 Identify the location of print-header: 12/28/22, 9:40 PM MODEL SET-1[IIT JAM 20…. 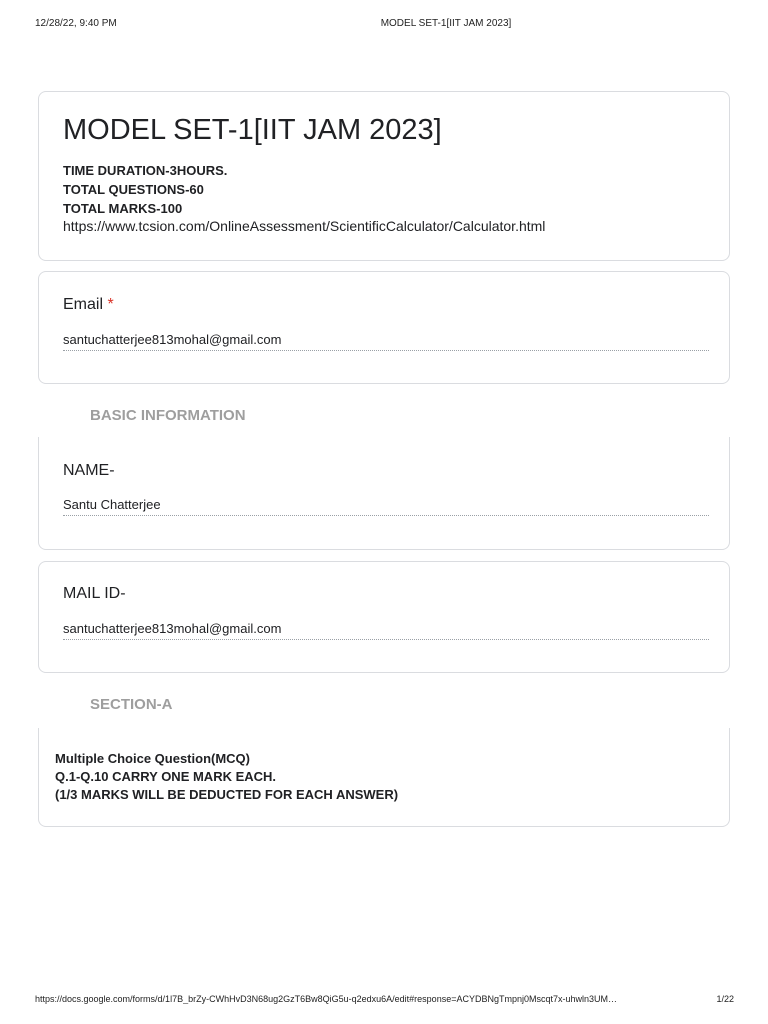
(384, 24).